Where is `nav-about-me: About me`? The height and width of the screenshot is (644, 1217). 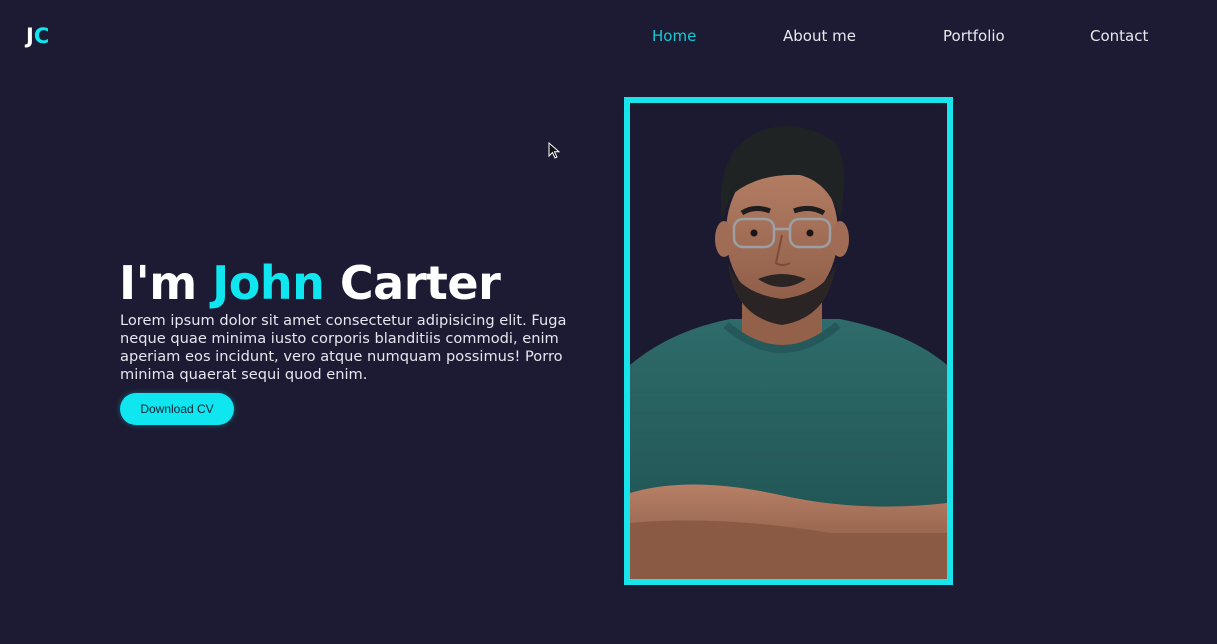
nav-about-me: About me is located at coordinates (819, 36).